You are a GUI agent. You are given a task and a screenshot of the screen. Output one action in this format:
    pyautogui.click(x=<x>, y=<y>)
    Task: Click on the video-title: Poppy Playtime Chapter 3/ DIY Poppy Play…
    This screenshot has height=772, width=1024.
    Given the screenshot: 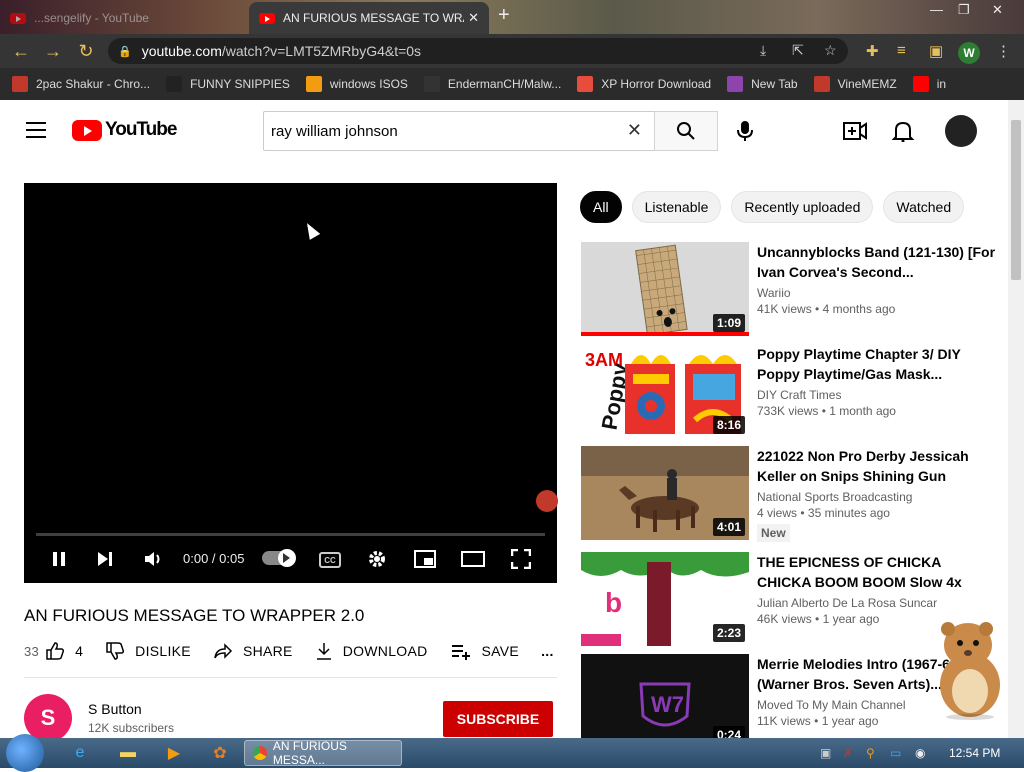 What is the action you would take?
    pyautogui.click(x=877, y=364)
    